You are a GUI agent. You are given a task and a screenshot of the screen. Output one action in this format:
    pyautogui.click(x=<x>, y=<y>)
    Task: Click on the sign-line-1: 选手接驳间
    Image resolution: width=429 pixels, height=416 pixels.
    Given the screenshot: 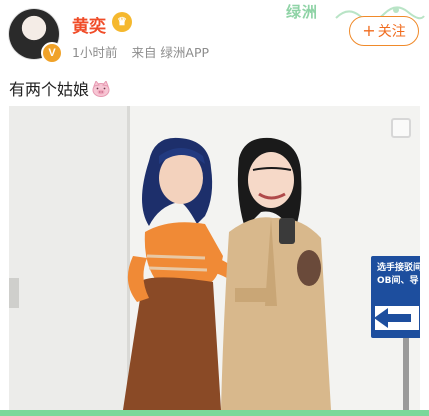 What is the action you would take?
    pyautogui.click(x=398, y=268)
    